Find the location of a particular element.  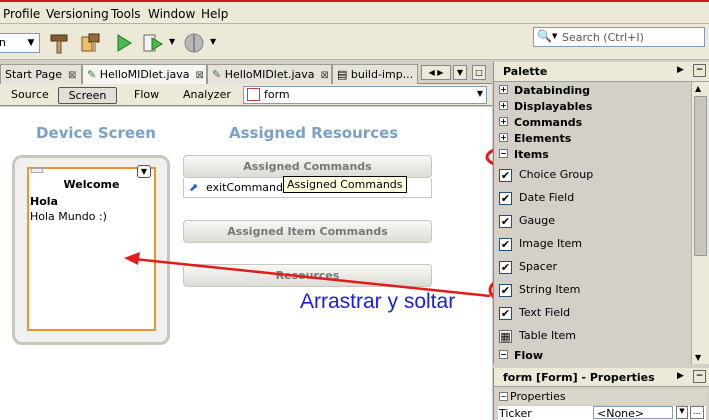

category-flow: − Flow is located at coordinates (593, 356).